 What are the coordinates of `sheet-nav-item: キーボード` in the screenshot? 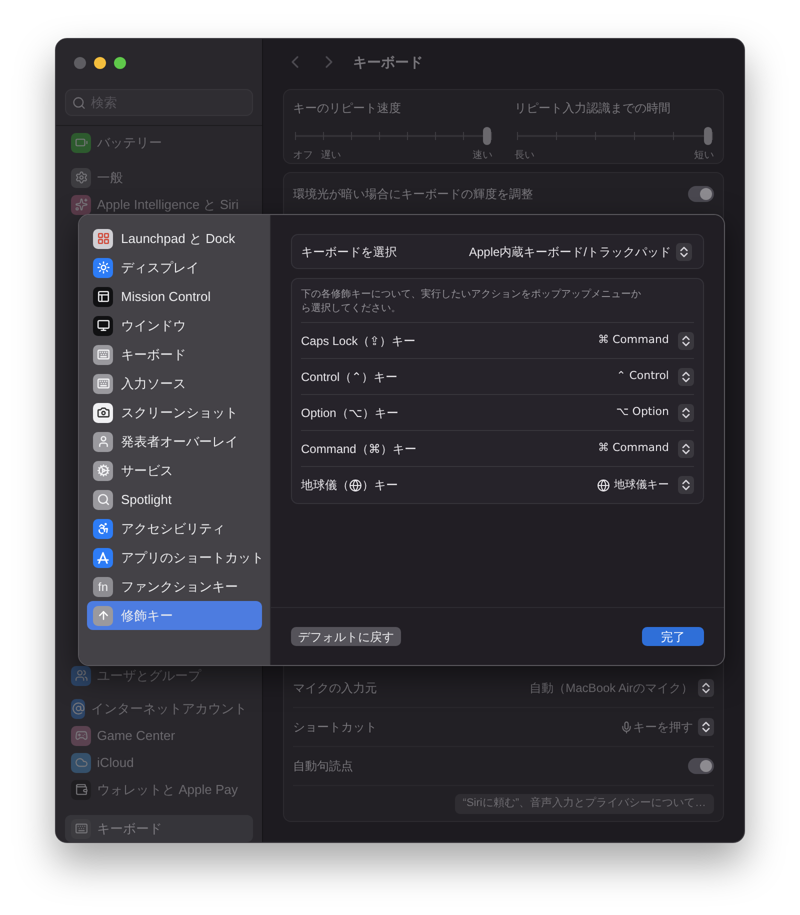 It's located at (174, 354).